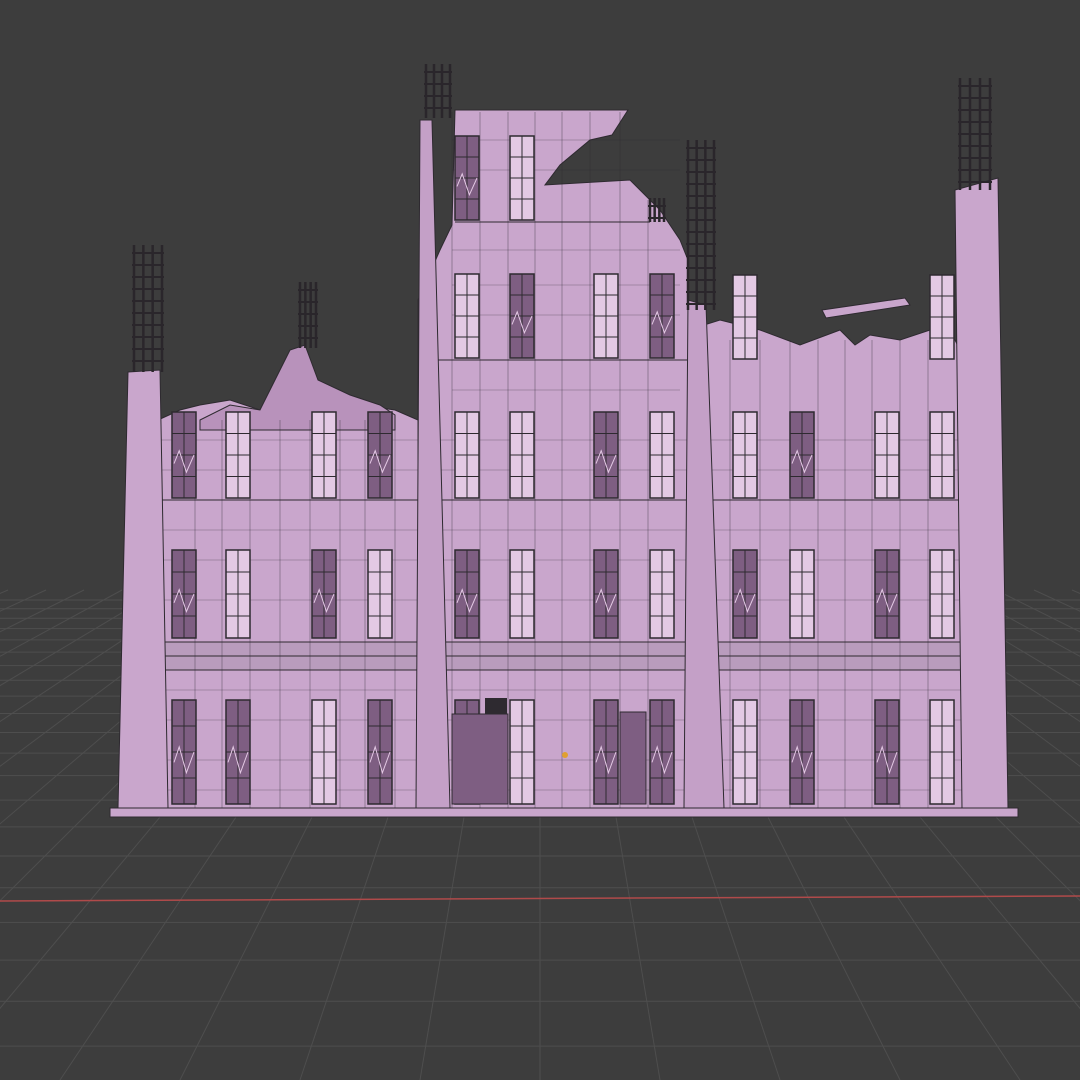 This screenshot has height=1080, width=1080. Describe the element at coordinates (480, 759) in the screenshot. I see `main-door-recess` at that location.